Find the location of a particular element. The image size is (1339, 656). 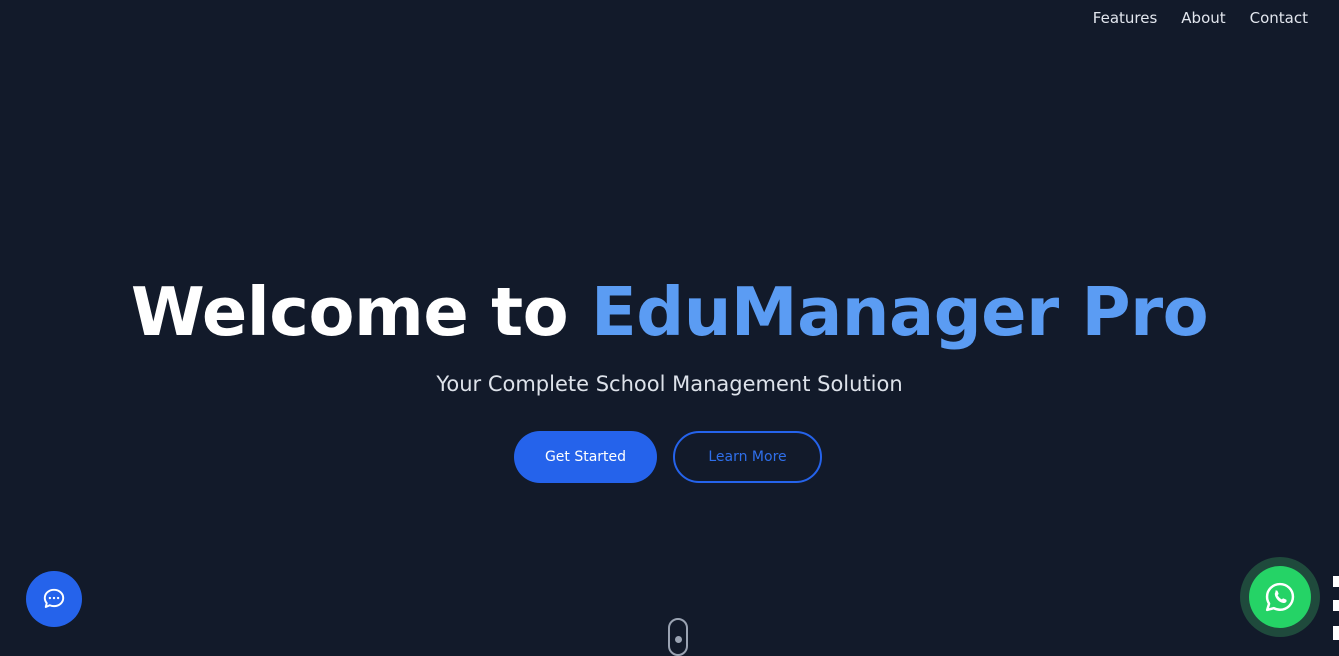

top-nav: Features About Contact is located at coordinates (1200, 18).